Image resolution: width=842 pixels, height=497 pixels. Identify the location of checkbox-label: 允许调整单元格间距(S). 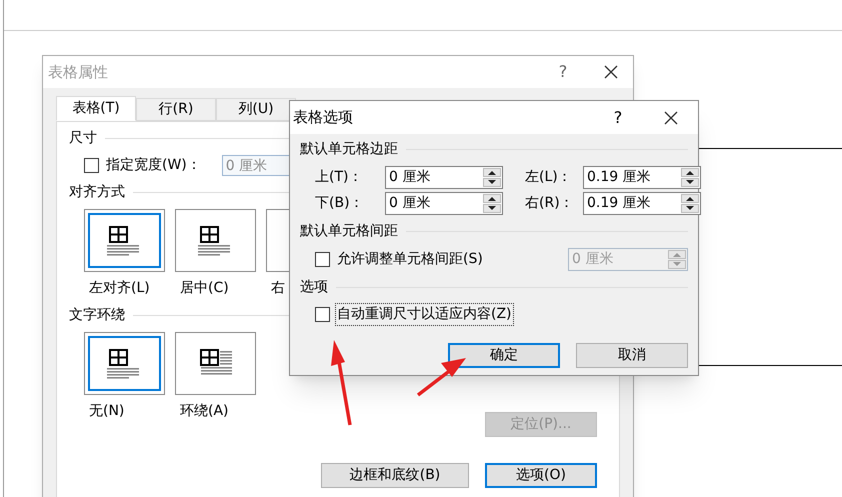
(410, 259).